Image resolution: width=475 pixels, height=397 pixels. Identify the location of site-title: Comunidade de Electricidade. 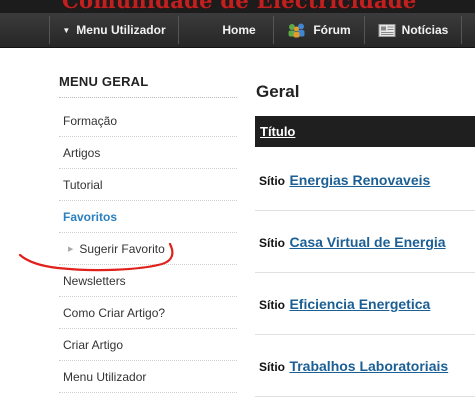
(239, 6).